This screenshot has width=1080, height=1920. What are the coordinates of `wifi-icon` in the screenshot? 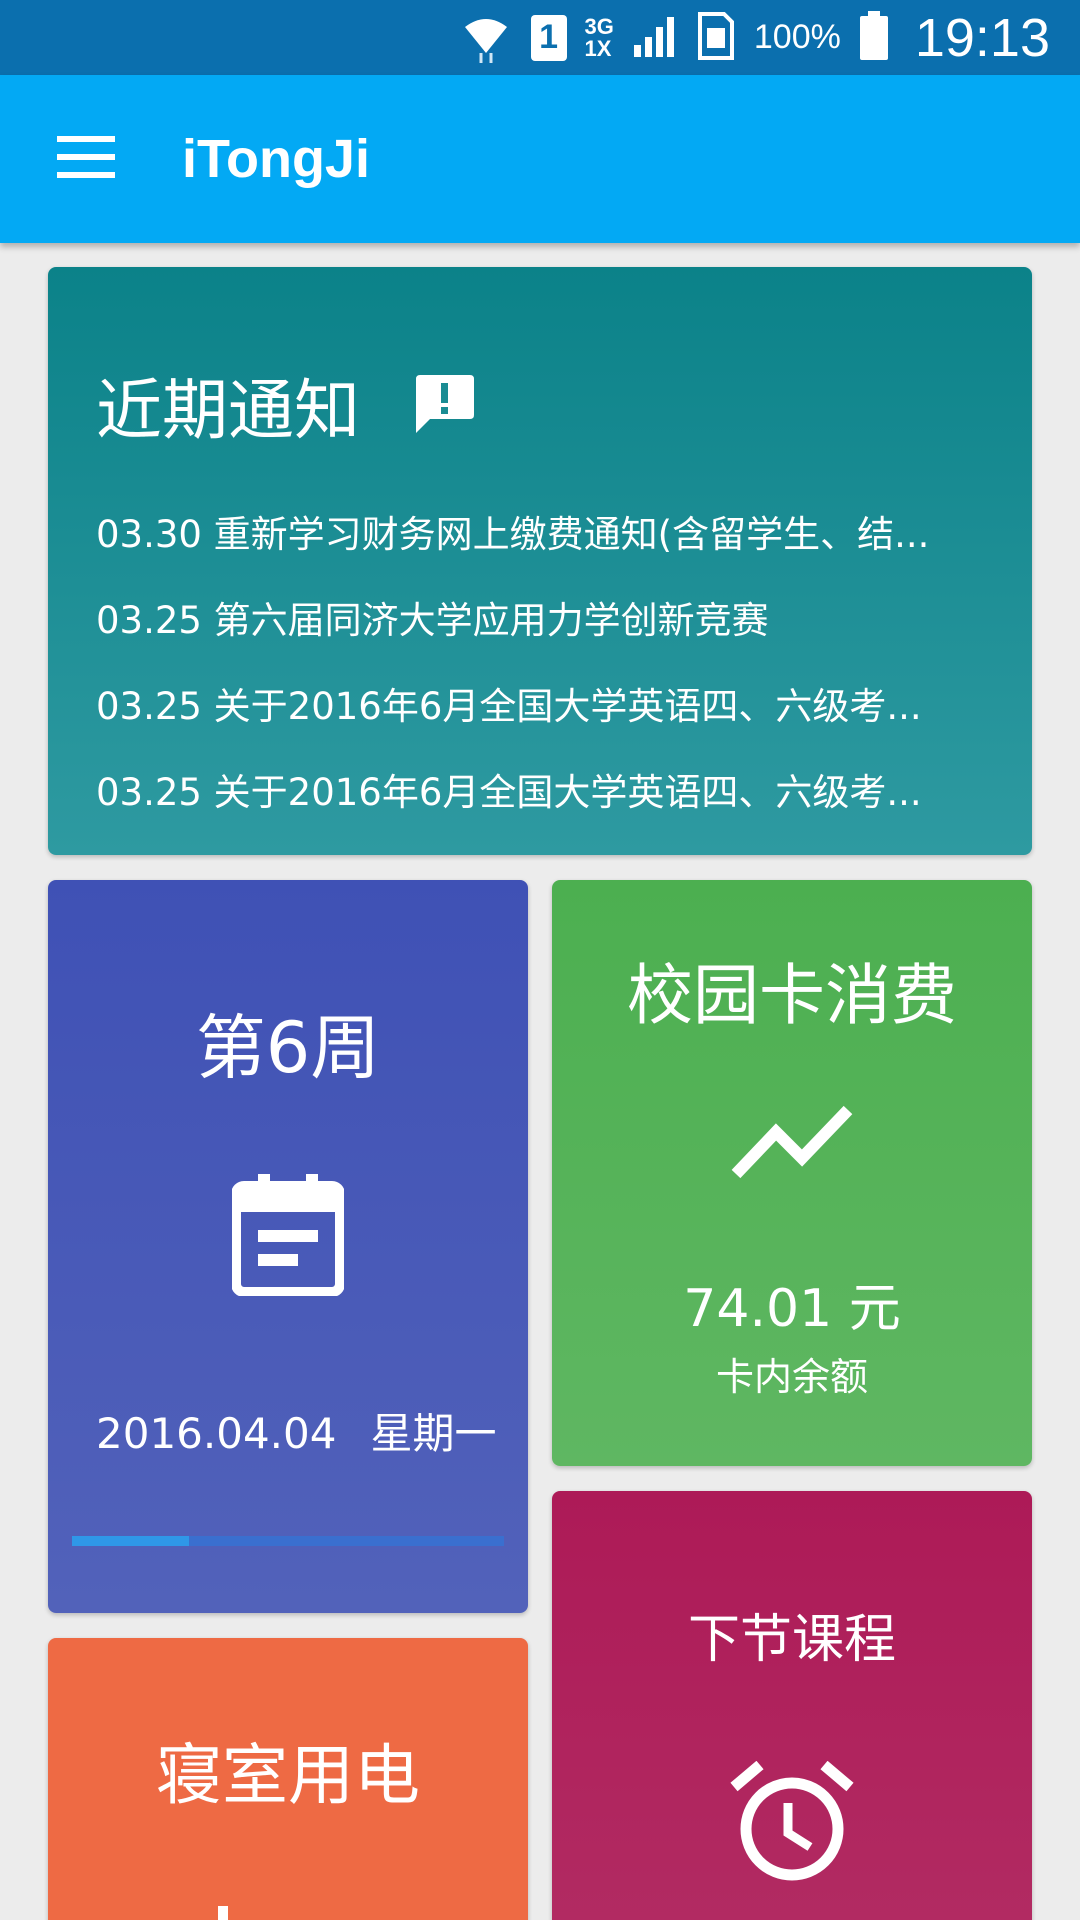 It's located at (486, 38).